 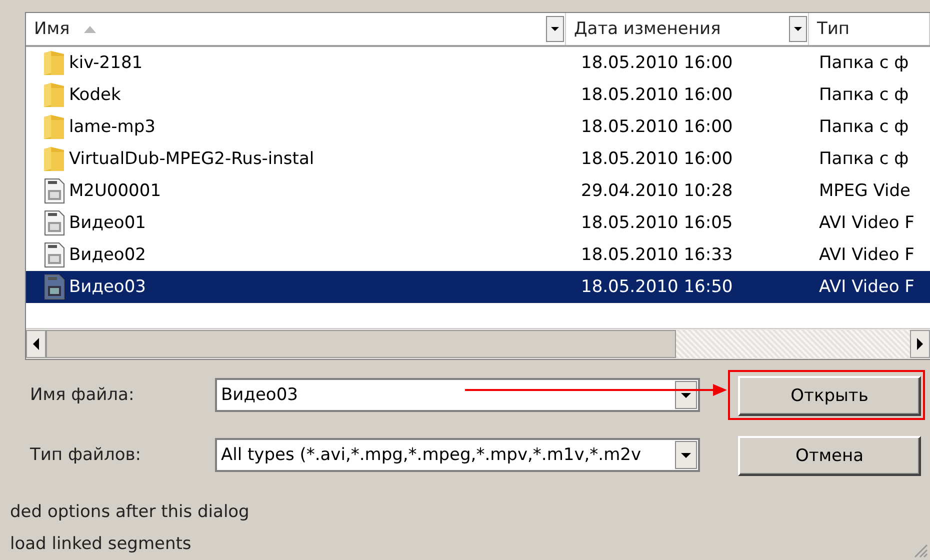 What do you see at coordinates (107, 287) in the screenshot?
I see `file-name: Видео03` at bounding box center [107, 287].